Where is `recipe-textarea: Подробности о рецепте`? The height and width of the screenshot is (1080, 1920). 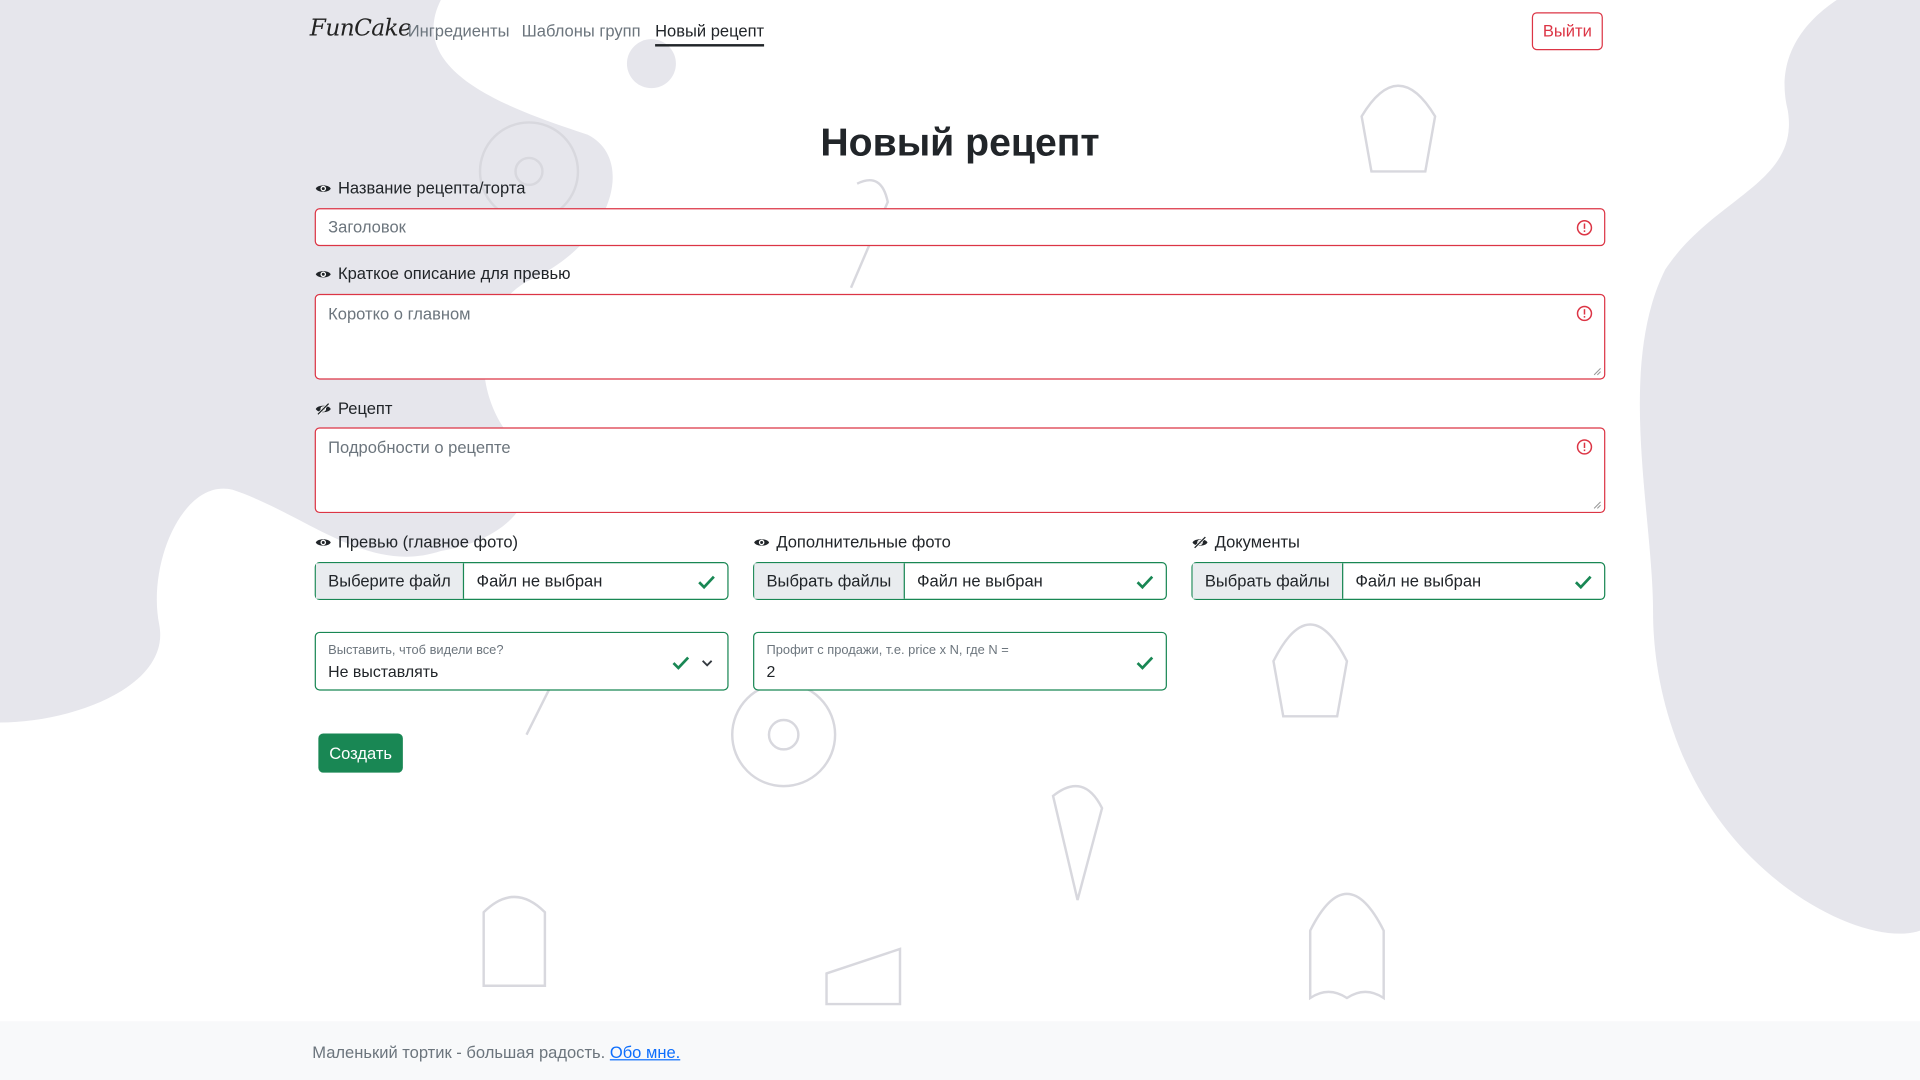
recipe-textarea: Подробности о рецепте is located at coordinates (960, 470).